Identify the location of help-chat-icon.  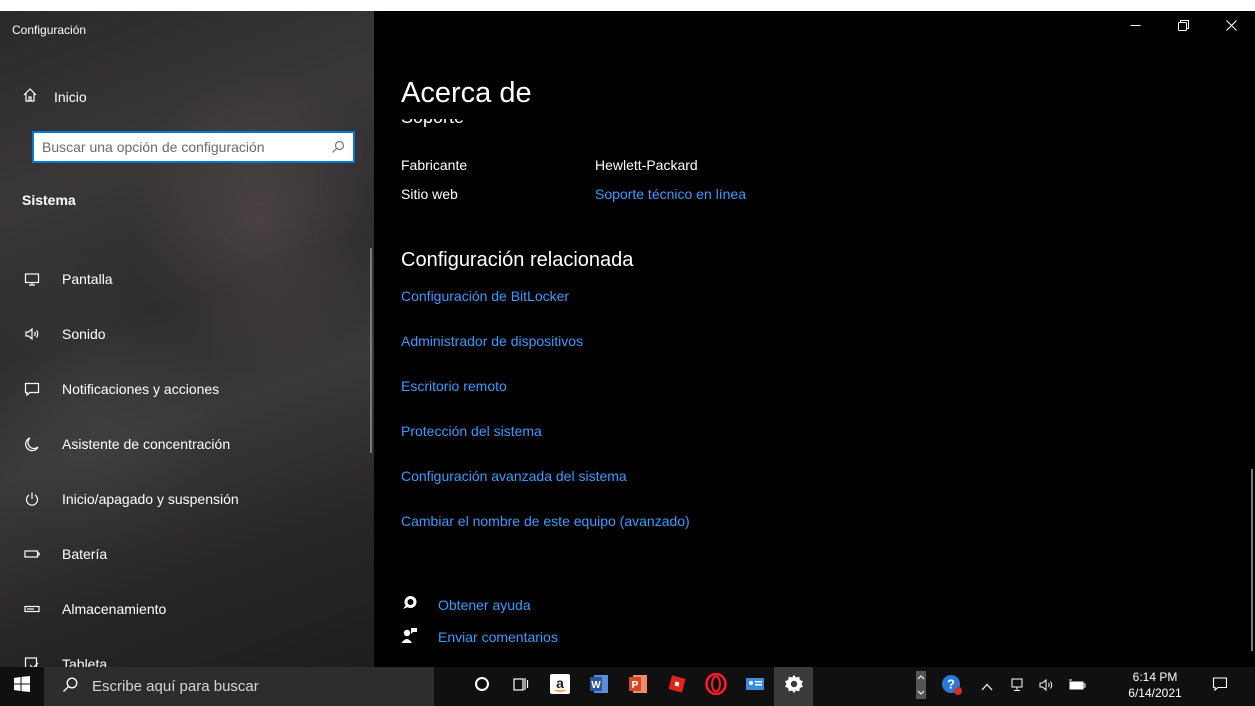
(409, 605).